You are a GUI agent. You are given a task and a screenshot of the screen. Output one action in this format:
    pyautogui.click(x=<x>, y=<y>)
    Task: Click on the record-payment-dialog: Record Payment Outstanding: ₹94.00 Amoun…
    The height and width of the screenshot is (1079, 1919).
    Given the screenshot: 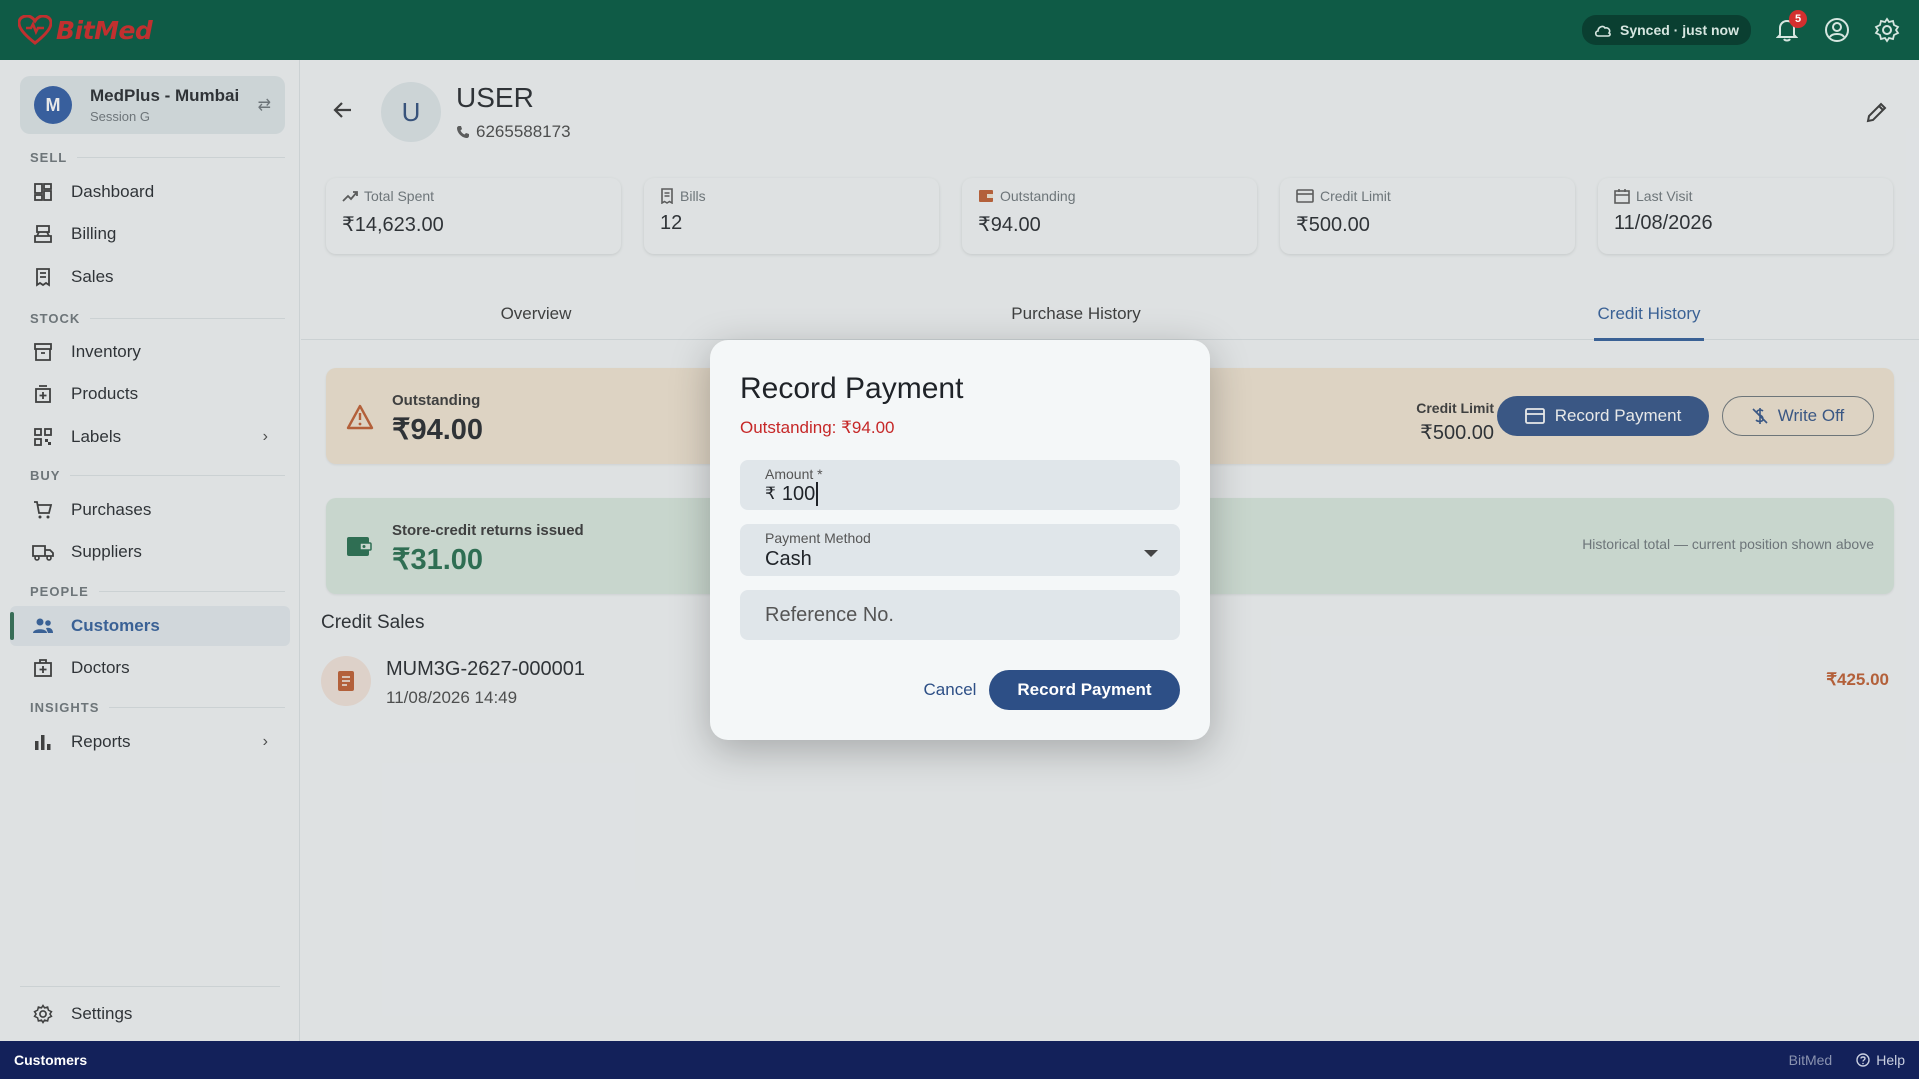 What is the action you would take?
    pyautogui.click(x=960, y=540)
    